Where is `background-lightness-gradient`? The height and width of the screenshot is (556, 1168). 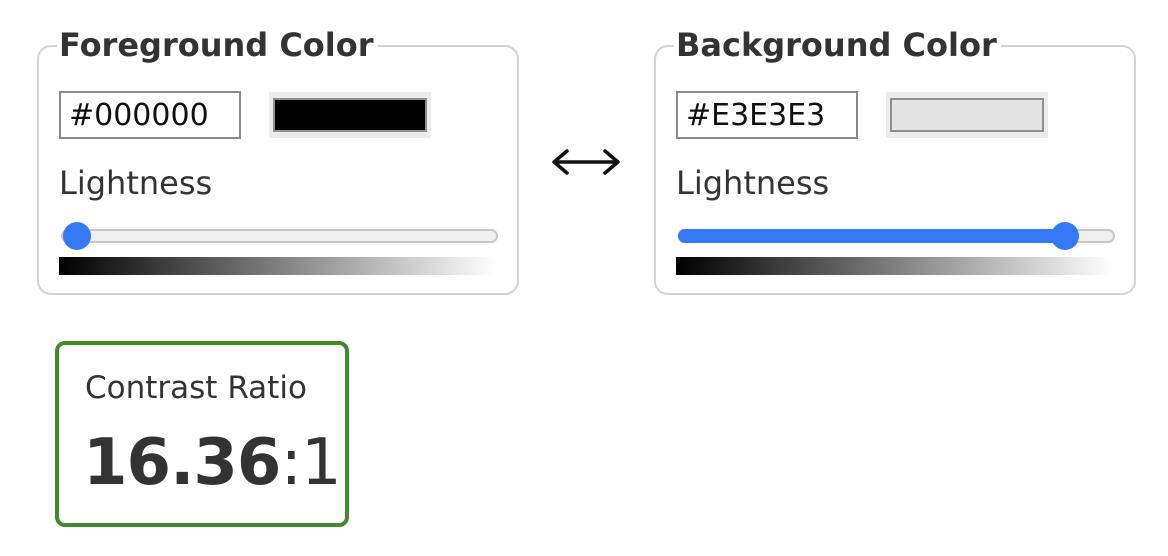
background-lightness-gradient is located at coordinates (894, 266).